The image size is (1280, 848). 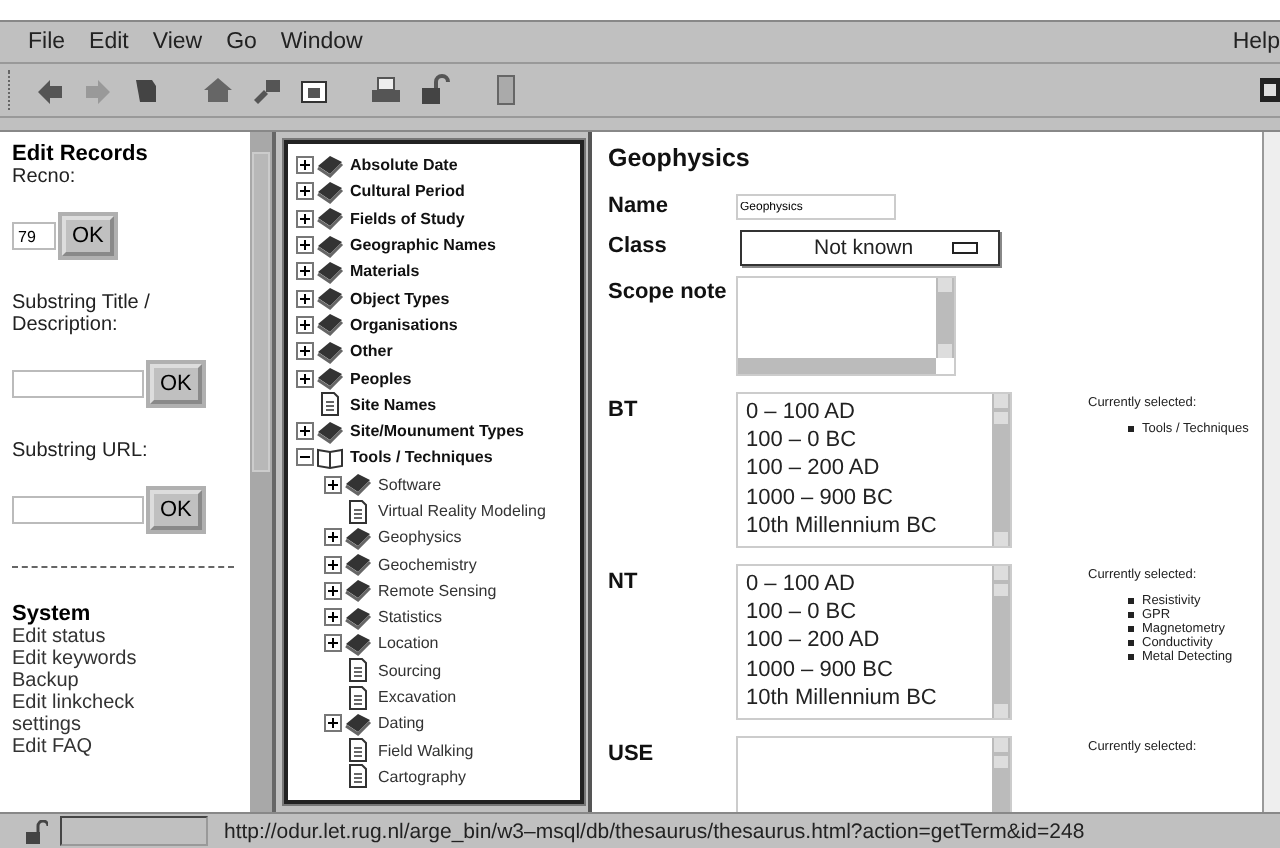 I want to click on tree-item: Dating, so click(x=401, y=723).